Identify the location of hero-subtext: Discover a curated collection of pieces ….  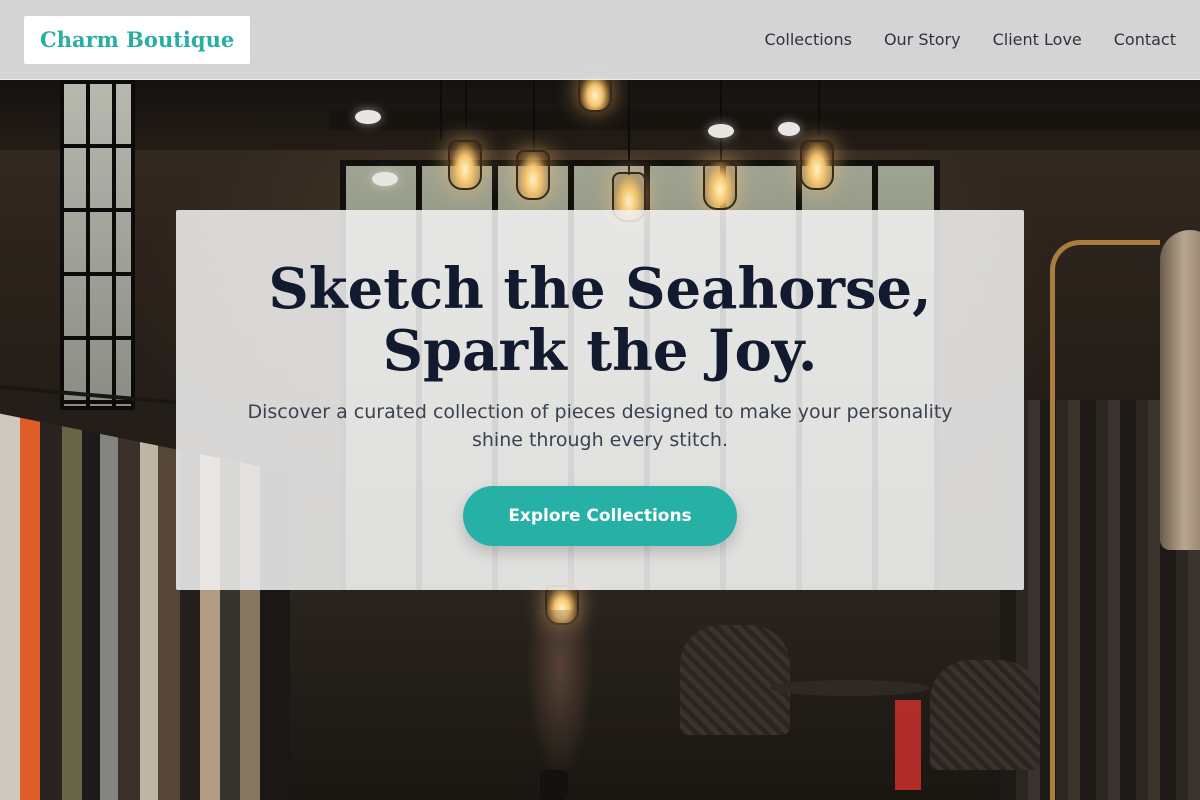
(600, 426).